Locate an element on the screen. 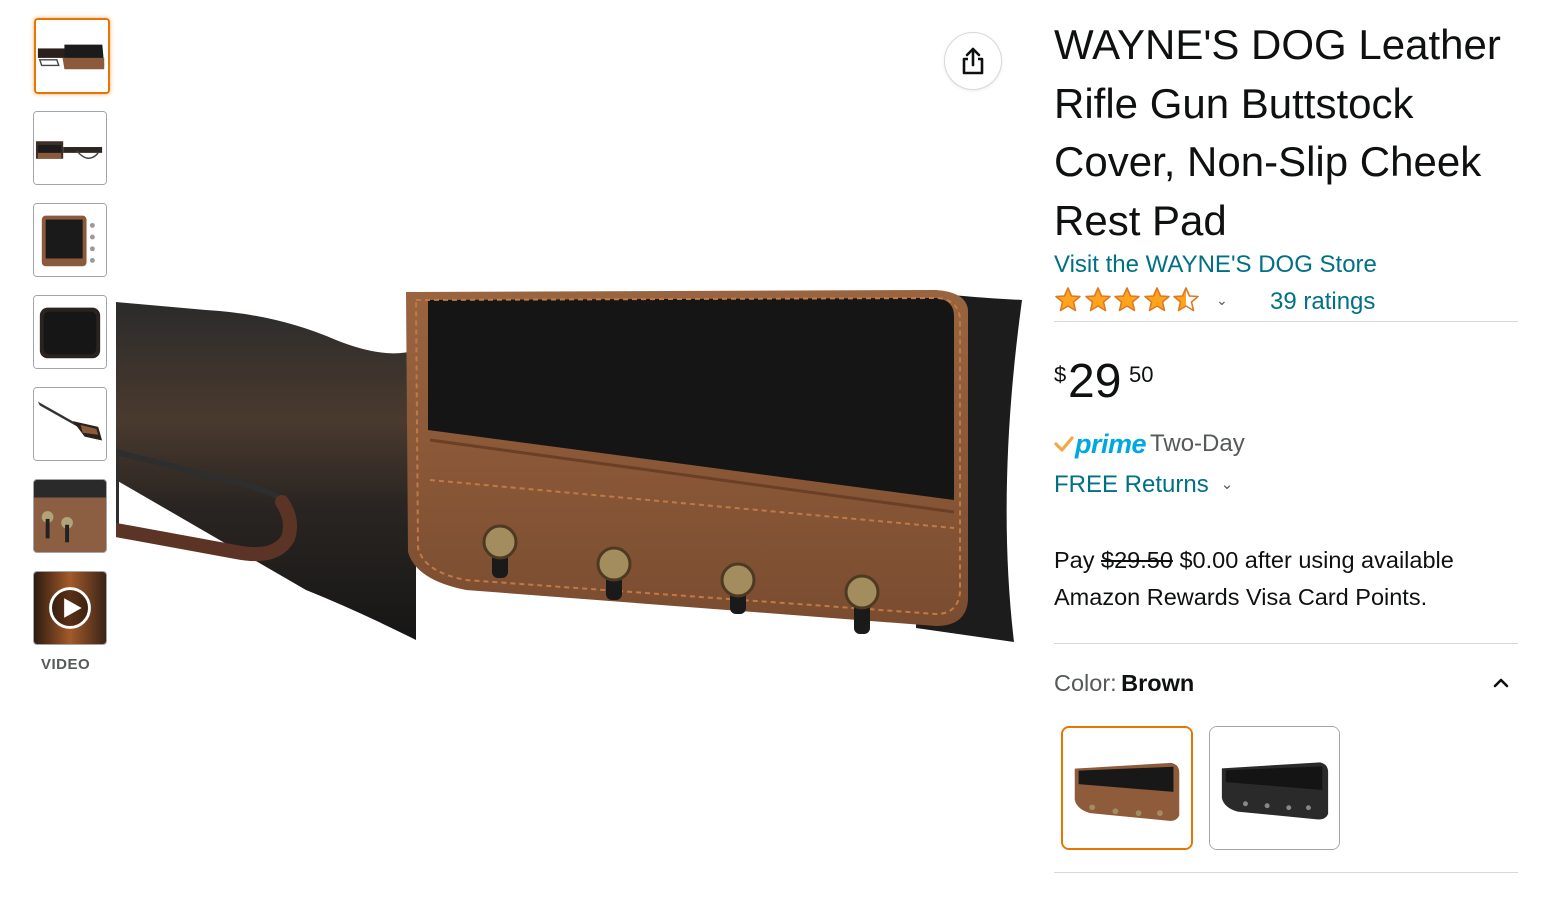  black-swatch-image is located at coordinates (1274, 788).